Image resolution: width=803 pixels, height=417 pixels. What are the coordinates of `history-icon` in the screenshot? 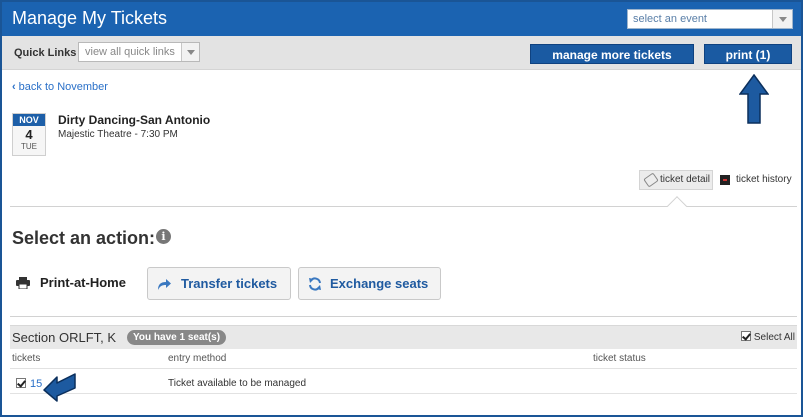 It's located at (725, 180).